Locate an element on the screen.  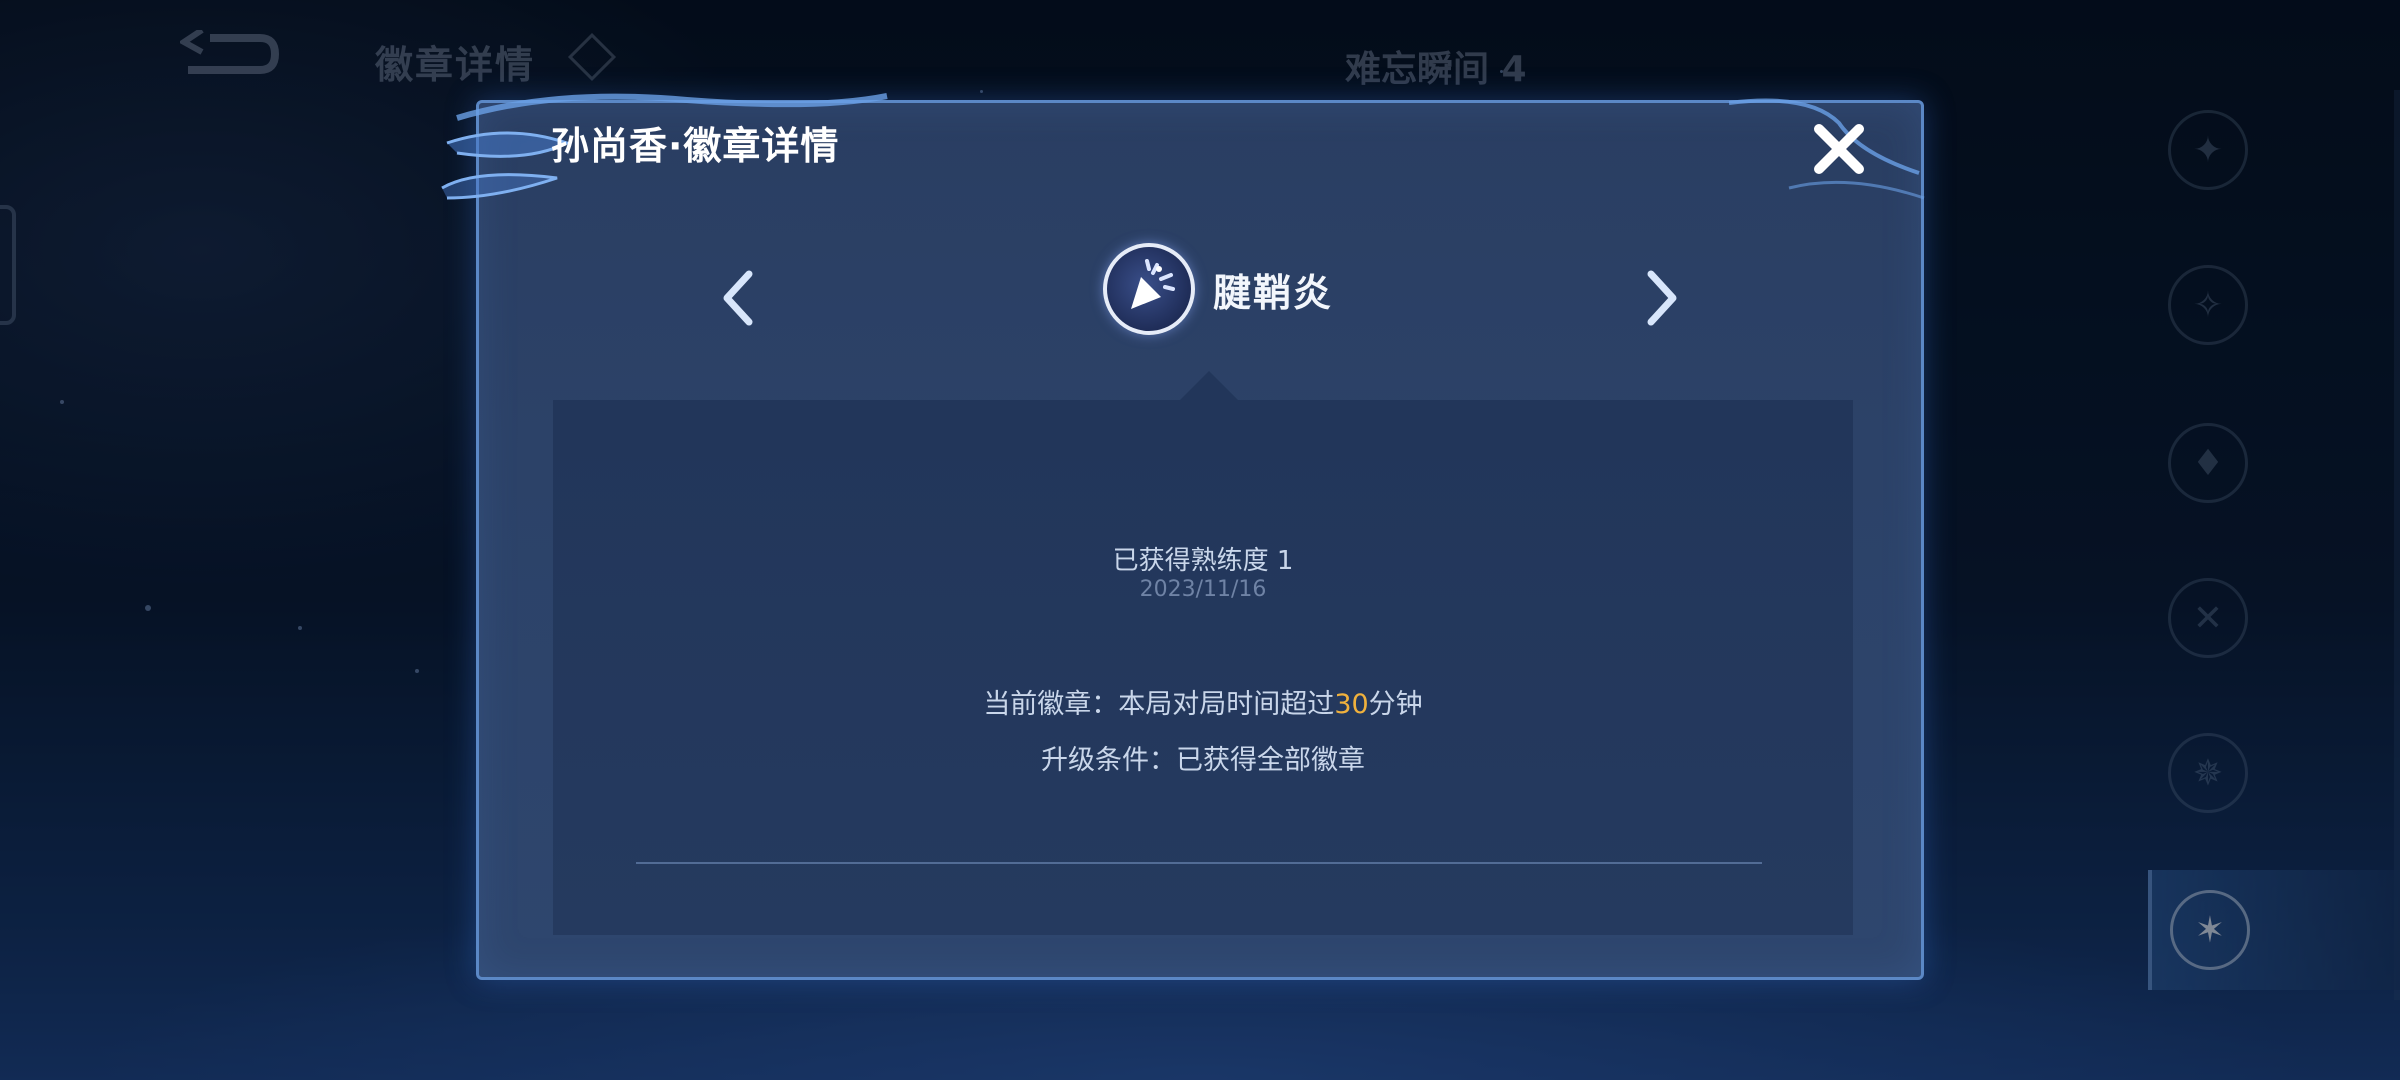
badge-name: 腱鞘炎 is located at coordinates (1273, 292).